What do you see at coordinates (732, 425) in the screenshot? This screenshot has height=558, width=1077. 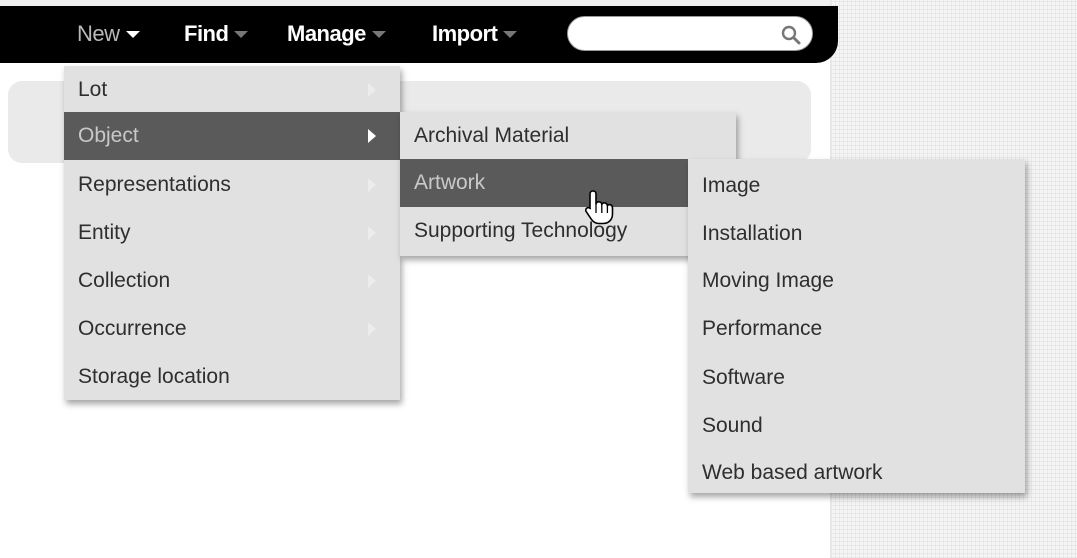 I see `menu-item-label: Sound` at bounding box center [732, 425].